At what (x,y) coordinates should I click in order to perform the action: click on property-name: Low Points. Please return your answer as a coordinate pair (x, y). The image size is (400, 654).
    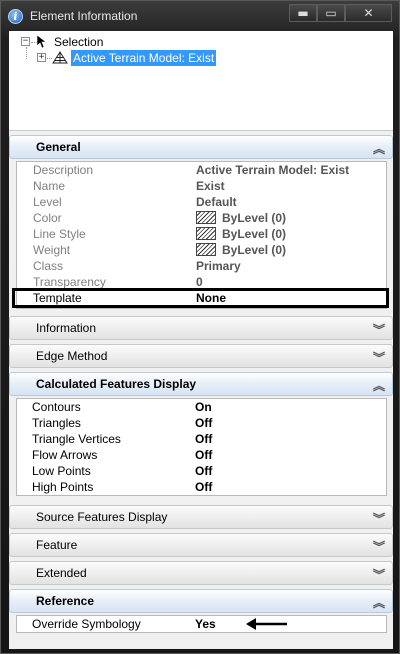
    Looking at the image, I should click on (61, 471).